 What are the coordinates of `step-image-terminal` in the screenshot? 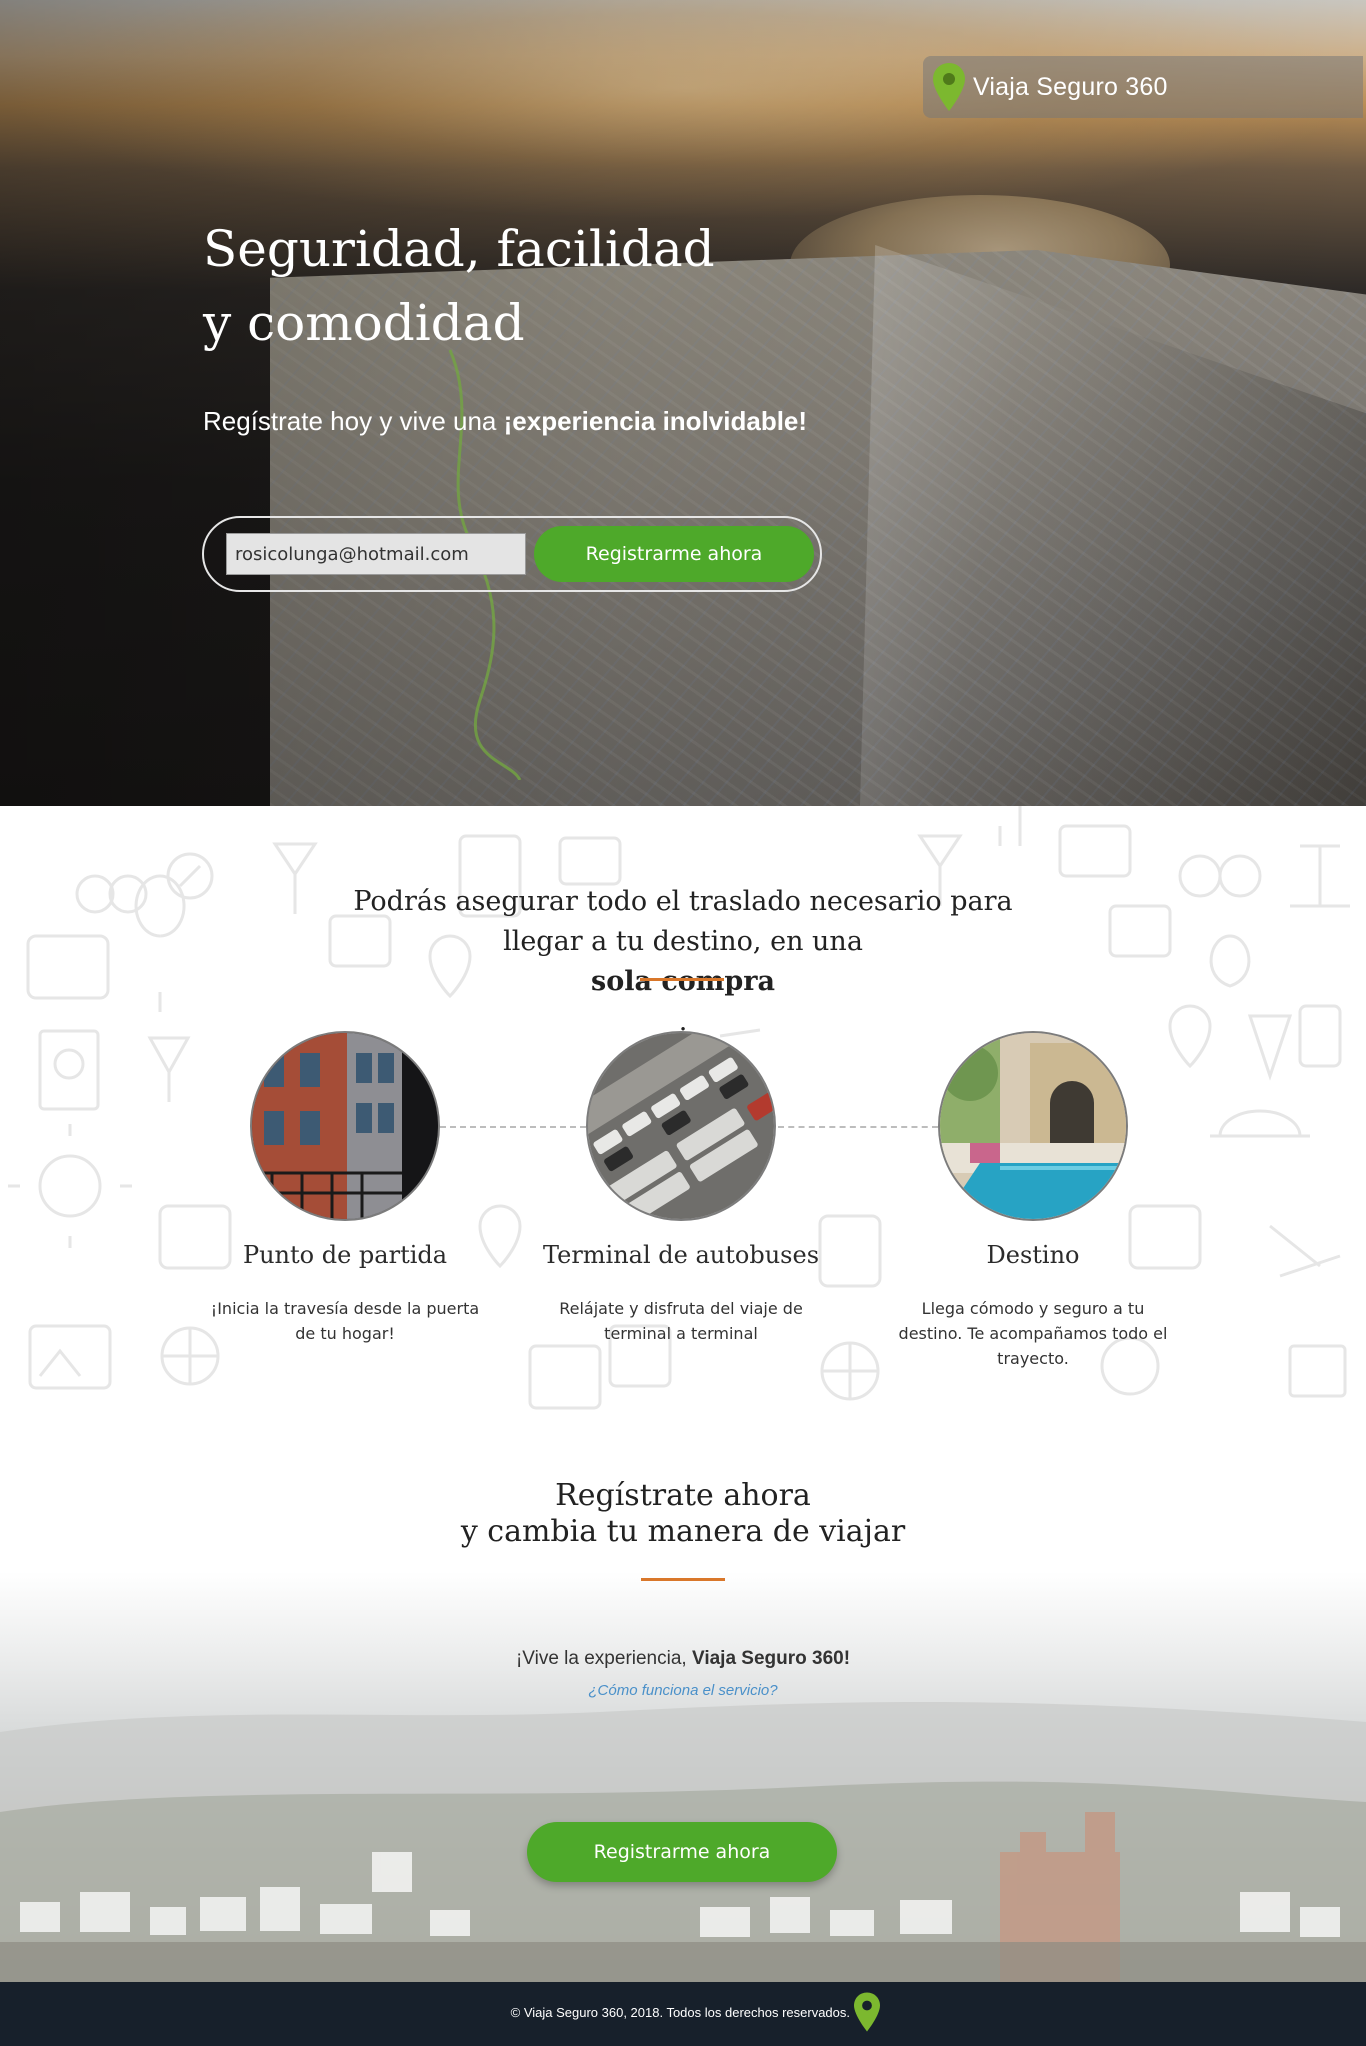 It's located at (681, 1126).